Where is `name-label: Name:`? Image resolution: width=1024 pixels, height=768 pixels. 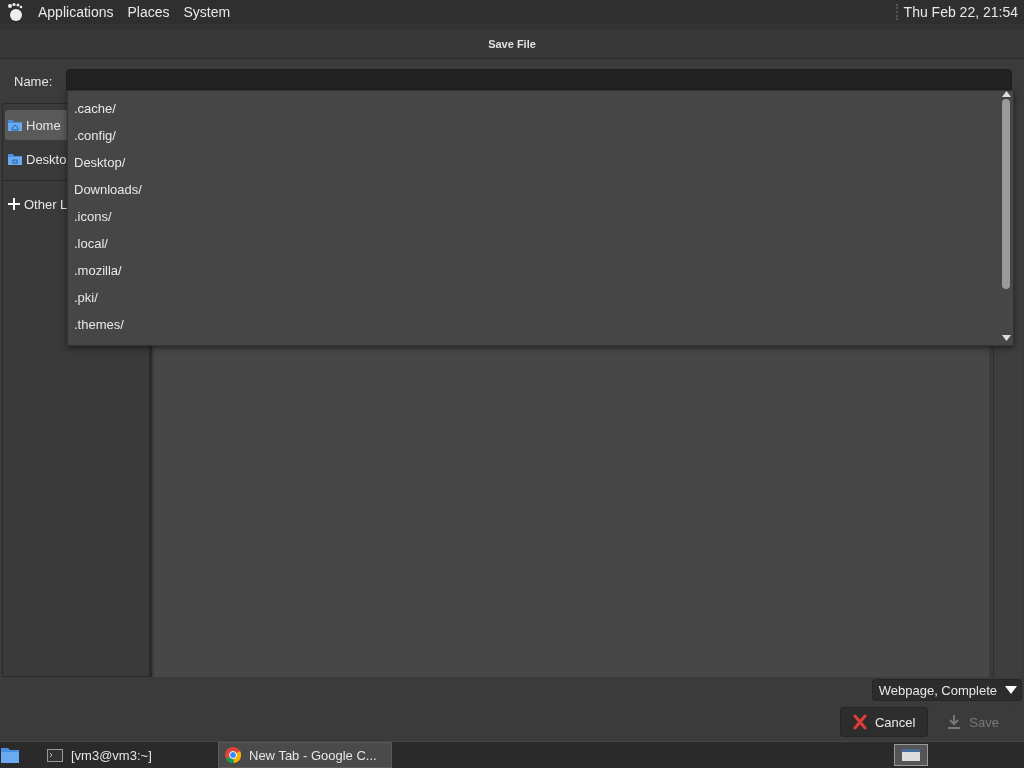 name-label: Name: is located at coordinates (33, 81).